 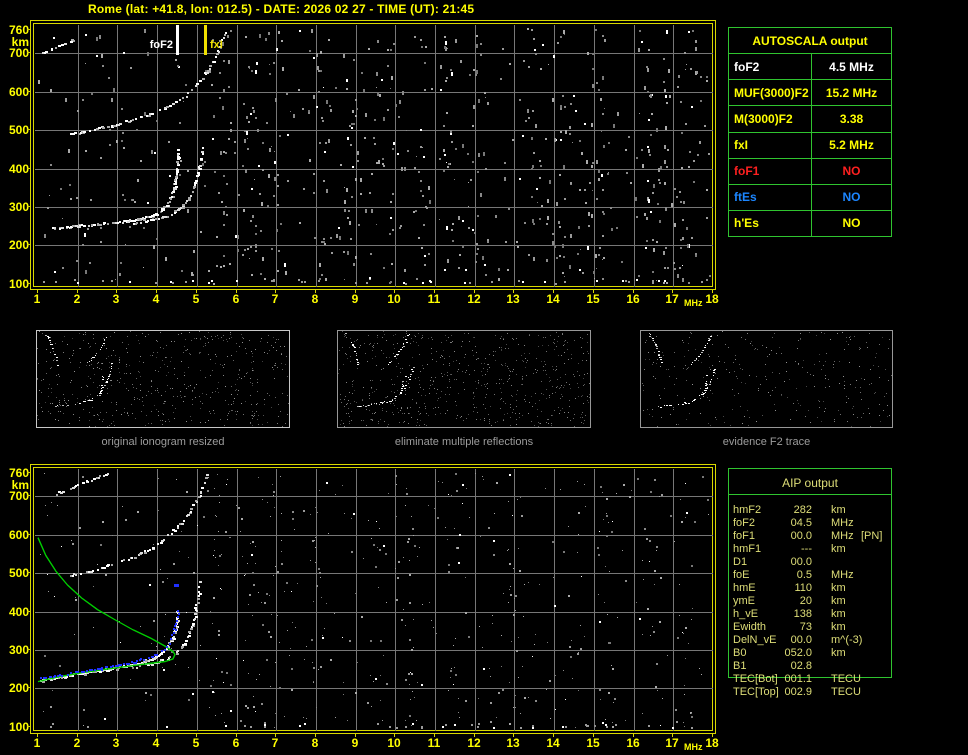 I want to click on aip-row-tectop: TEC[Top] 002.9 TECU, so click(x=810, y=692).